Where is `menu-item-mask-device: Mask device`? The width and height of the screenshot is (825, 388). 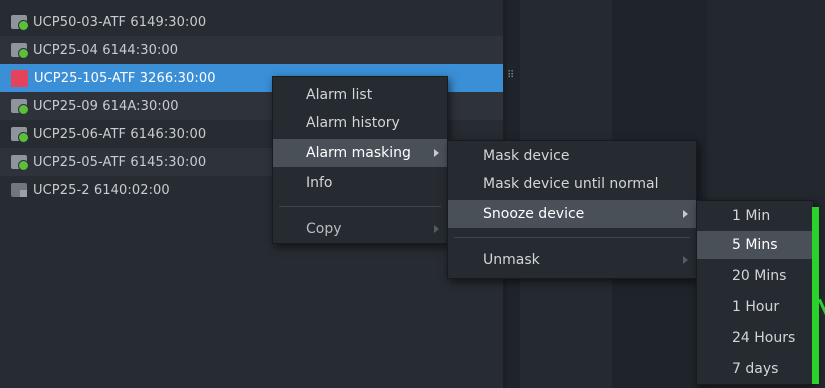
menu-item-mask-device: Mask device is located at coordinates (572, 156).